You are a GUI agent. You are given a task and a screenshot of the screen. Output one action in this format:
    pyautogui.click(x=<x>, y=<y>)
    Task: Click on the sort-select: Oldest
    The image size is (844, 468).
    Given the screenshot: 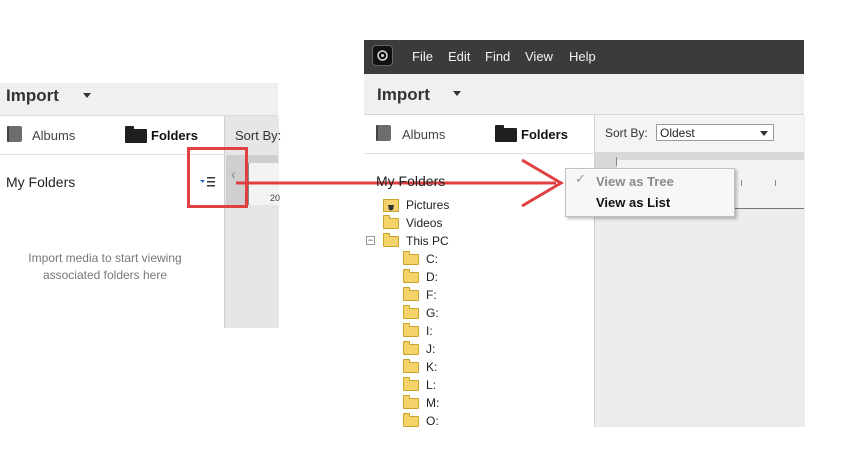 What is the action you would take?
    pyautogui.click(x=715, y=132)
    